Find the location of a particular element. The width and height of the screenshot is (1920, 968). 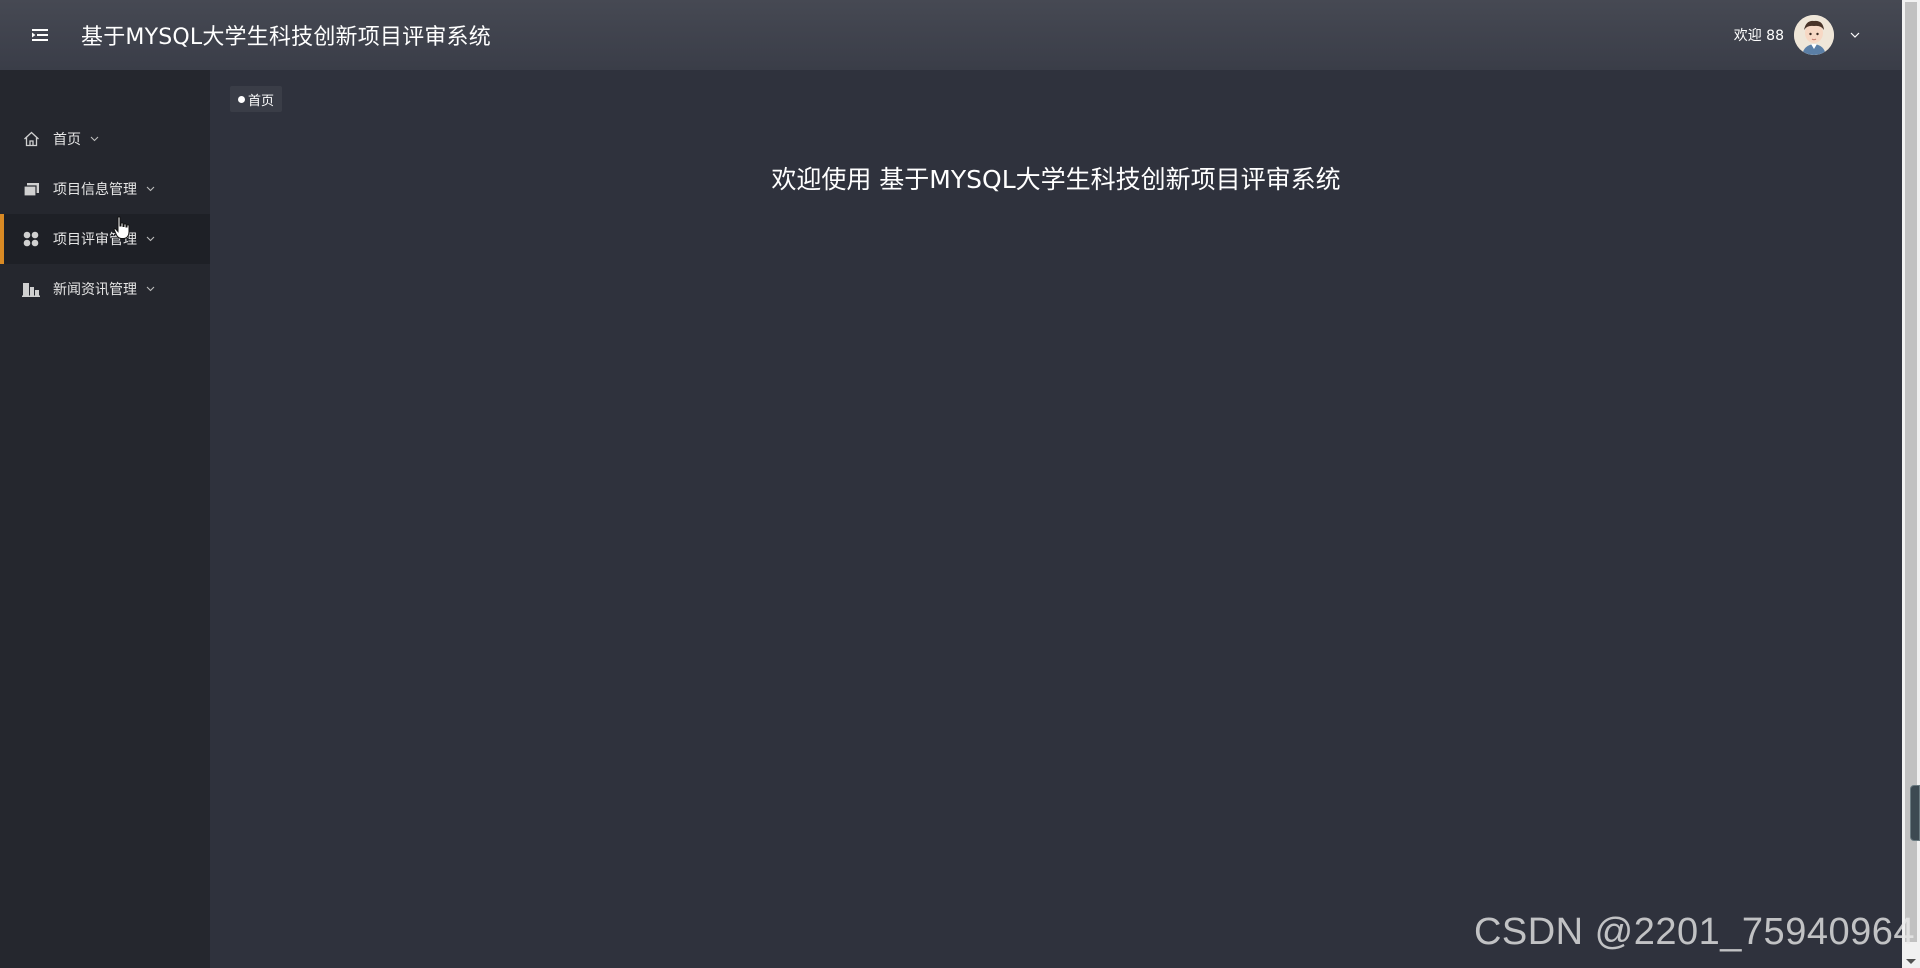

top-header: 基于MYSQL大学生科技创新项目评审系统 欢迎 88 is located at coordinates (951, 35).